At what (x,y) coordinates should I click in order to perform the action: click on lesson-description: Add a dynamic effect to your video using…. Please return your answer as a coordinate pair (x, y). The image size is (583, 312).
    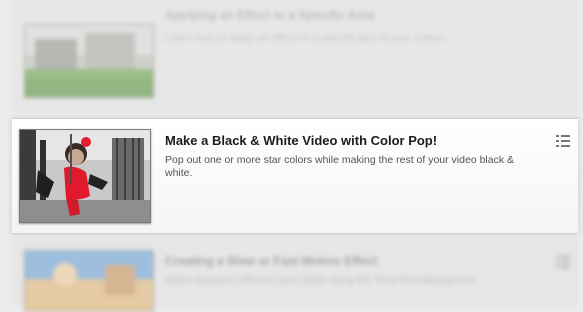
    Looking at the image, I should click on (321, 280).